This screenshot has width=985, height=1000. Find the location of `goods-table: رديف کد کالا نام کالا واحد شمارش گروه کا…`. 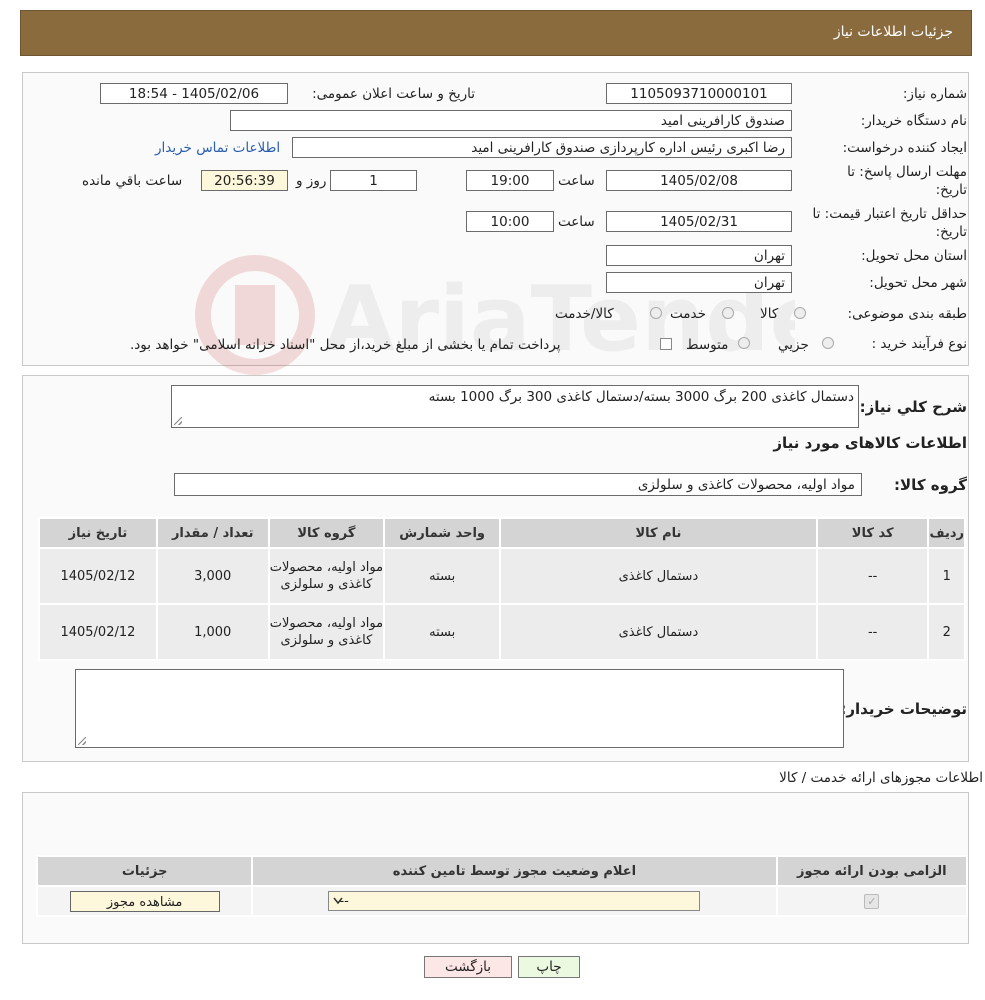

goods-table: رديف کد کالا نام کالا واحد شمارش گروه کا… is located at coordinates (502, 589).